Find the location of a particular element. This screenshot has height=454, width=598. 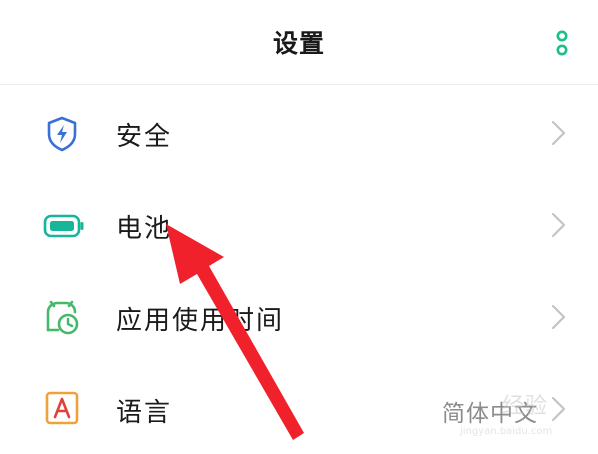

language-icon is located at coordinates (62, 408).